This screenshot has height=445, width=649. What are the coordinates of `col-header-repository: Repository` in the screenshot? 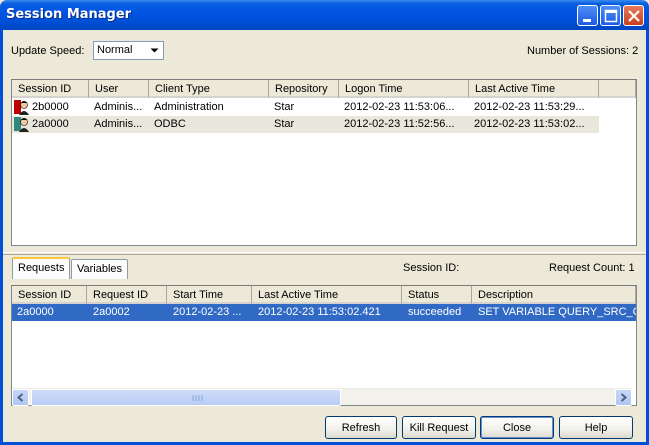 It's located at (304, 89).